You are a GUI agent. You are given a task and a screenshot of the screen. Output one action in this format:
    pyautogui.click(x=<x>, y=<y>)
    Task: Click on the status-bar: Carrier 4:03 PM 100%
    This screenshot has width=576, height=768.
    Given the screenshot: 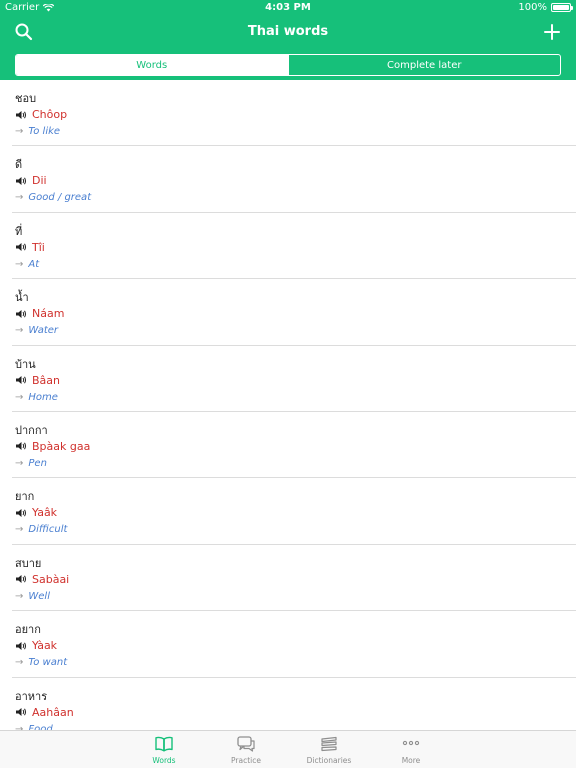 What is the action you would take?
    pyautogui.click(x=288, y=8)
    